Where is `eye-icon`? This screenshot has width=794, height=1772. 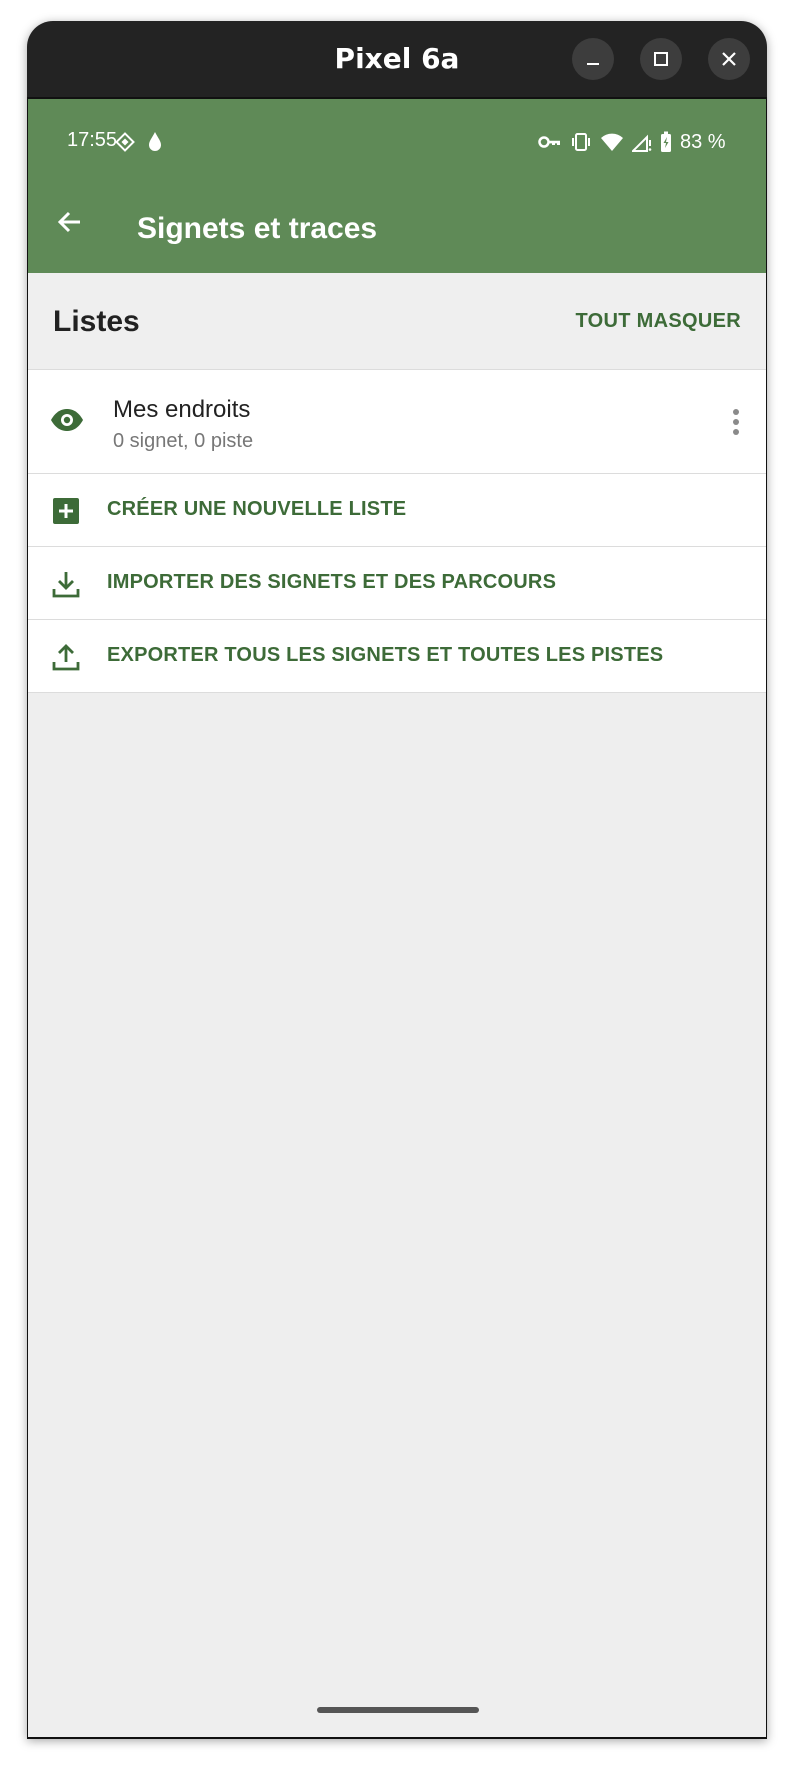
eye-icon is located at coordinates (67, 420).